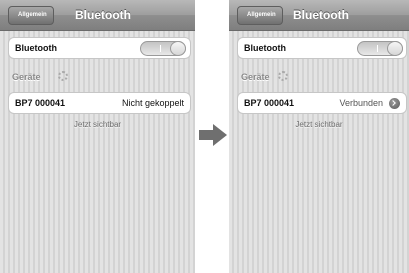  Describe the element at coordinates (99, 103) in the screenshot. I see `device-row: BP7 000041 Nicht gekoppelt` at that location.